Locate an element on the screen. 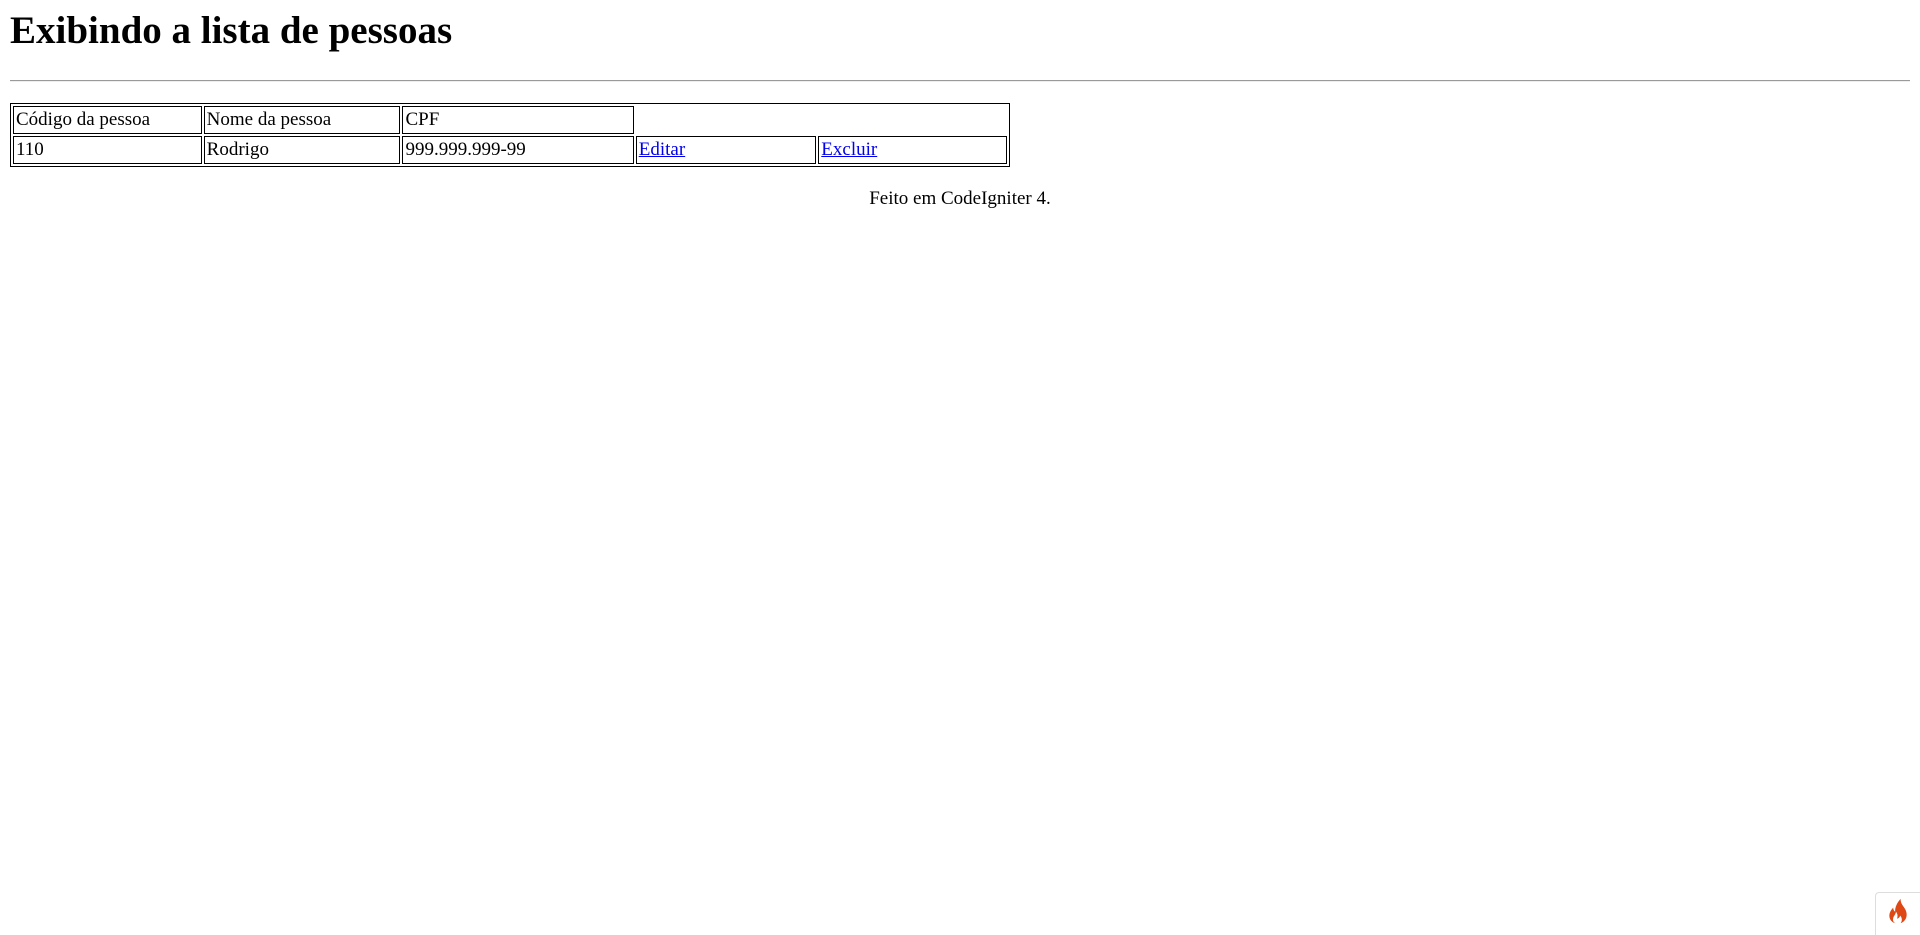 Image resolution: width=1920 pixels, height=935 pixels. cell-edit: Editar is located at coordinates (726, 150).